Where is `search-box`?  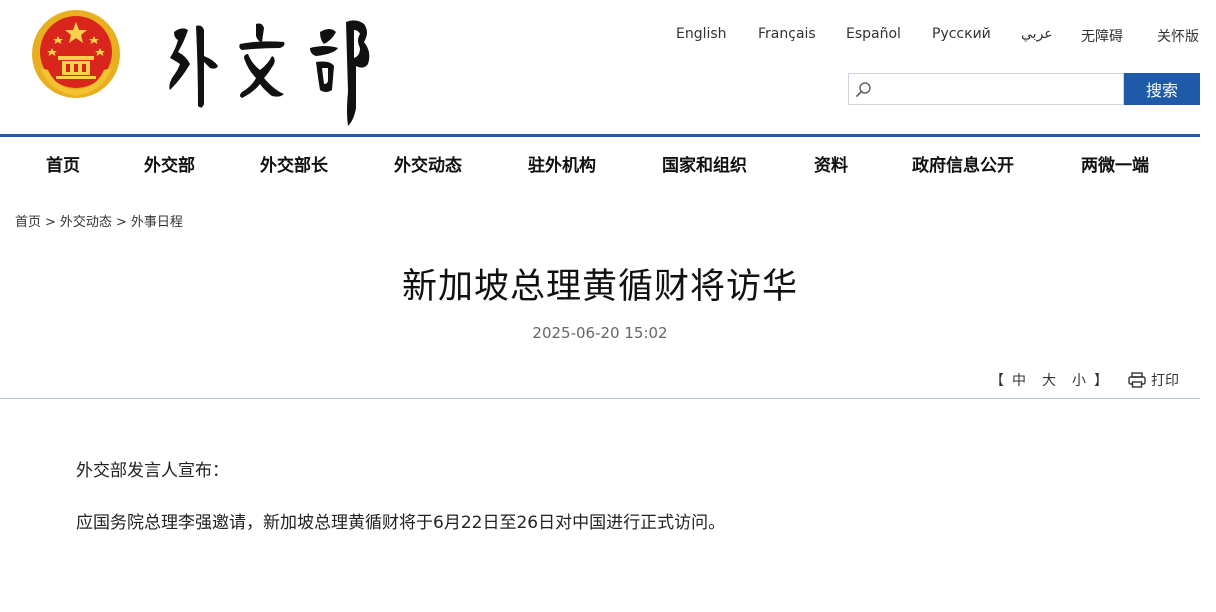
search-box is located at coordinates (986, 89).